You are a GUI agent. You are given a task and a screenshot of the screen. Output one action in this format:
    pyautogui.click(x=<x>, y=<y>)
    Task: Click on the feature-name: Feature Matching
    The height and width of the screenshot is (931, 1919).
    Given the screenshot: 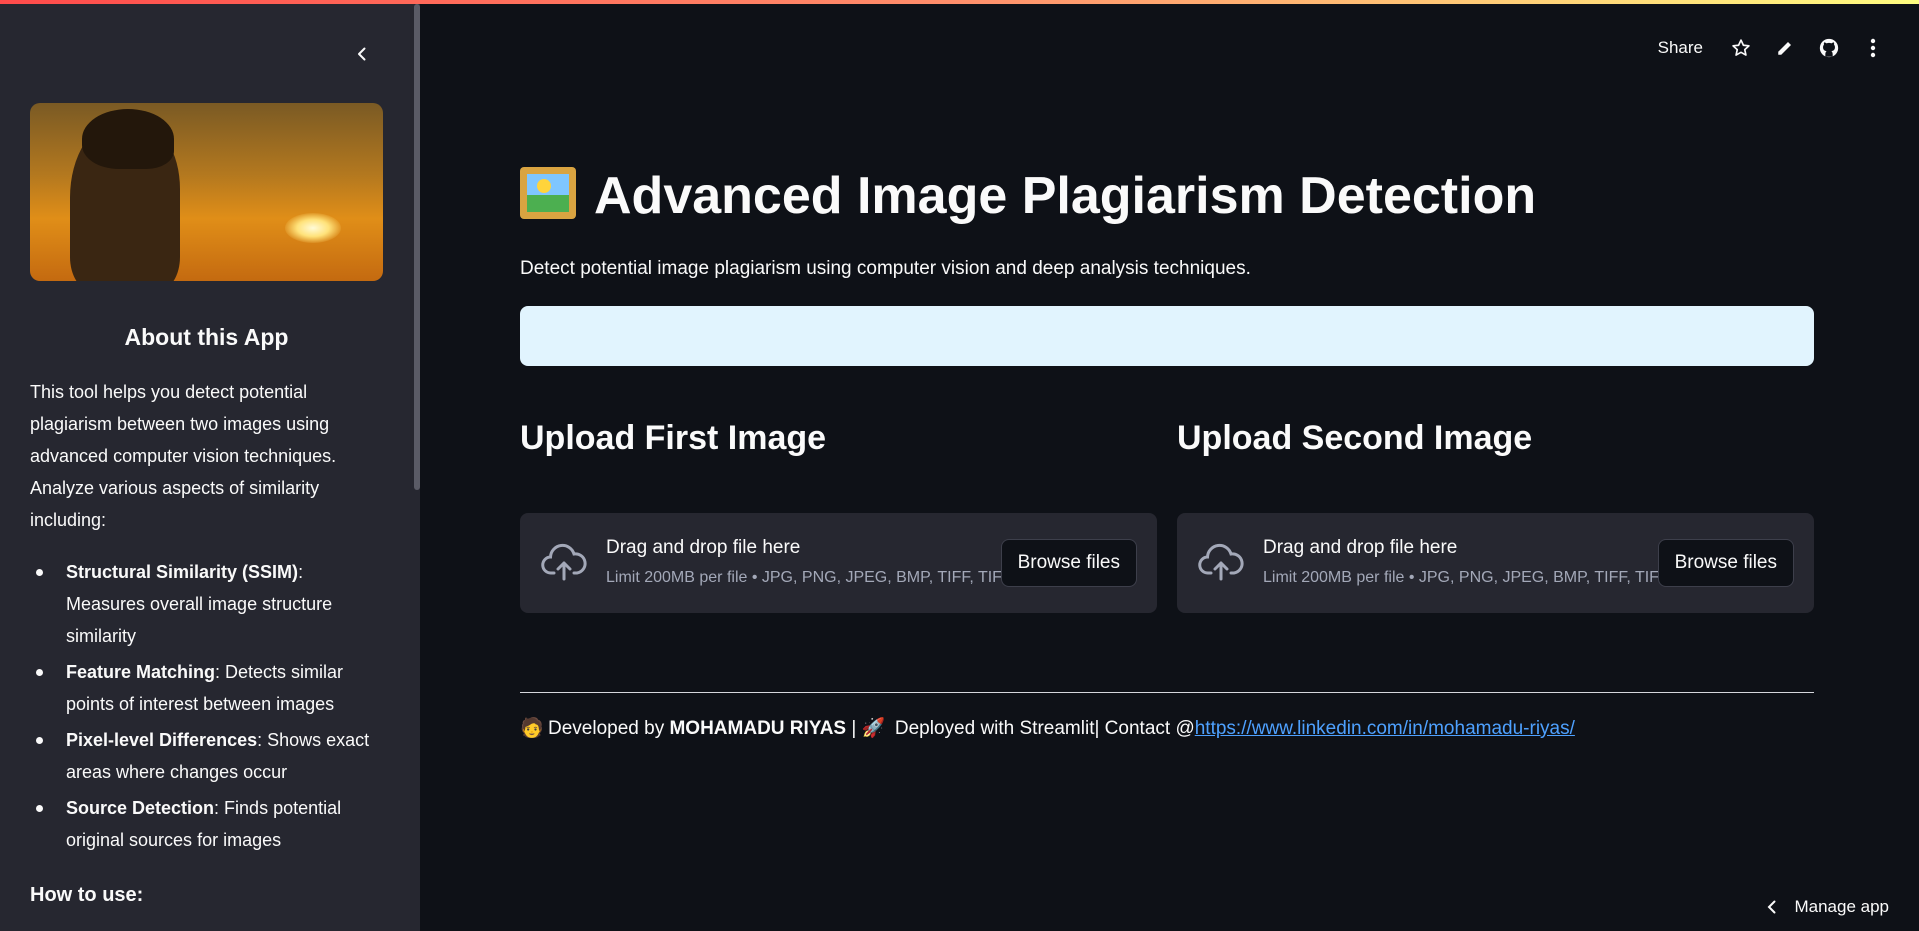 What is the action you would take?
    pyautogui.click(x=141, y=672)
    